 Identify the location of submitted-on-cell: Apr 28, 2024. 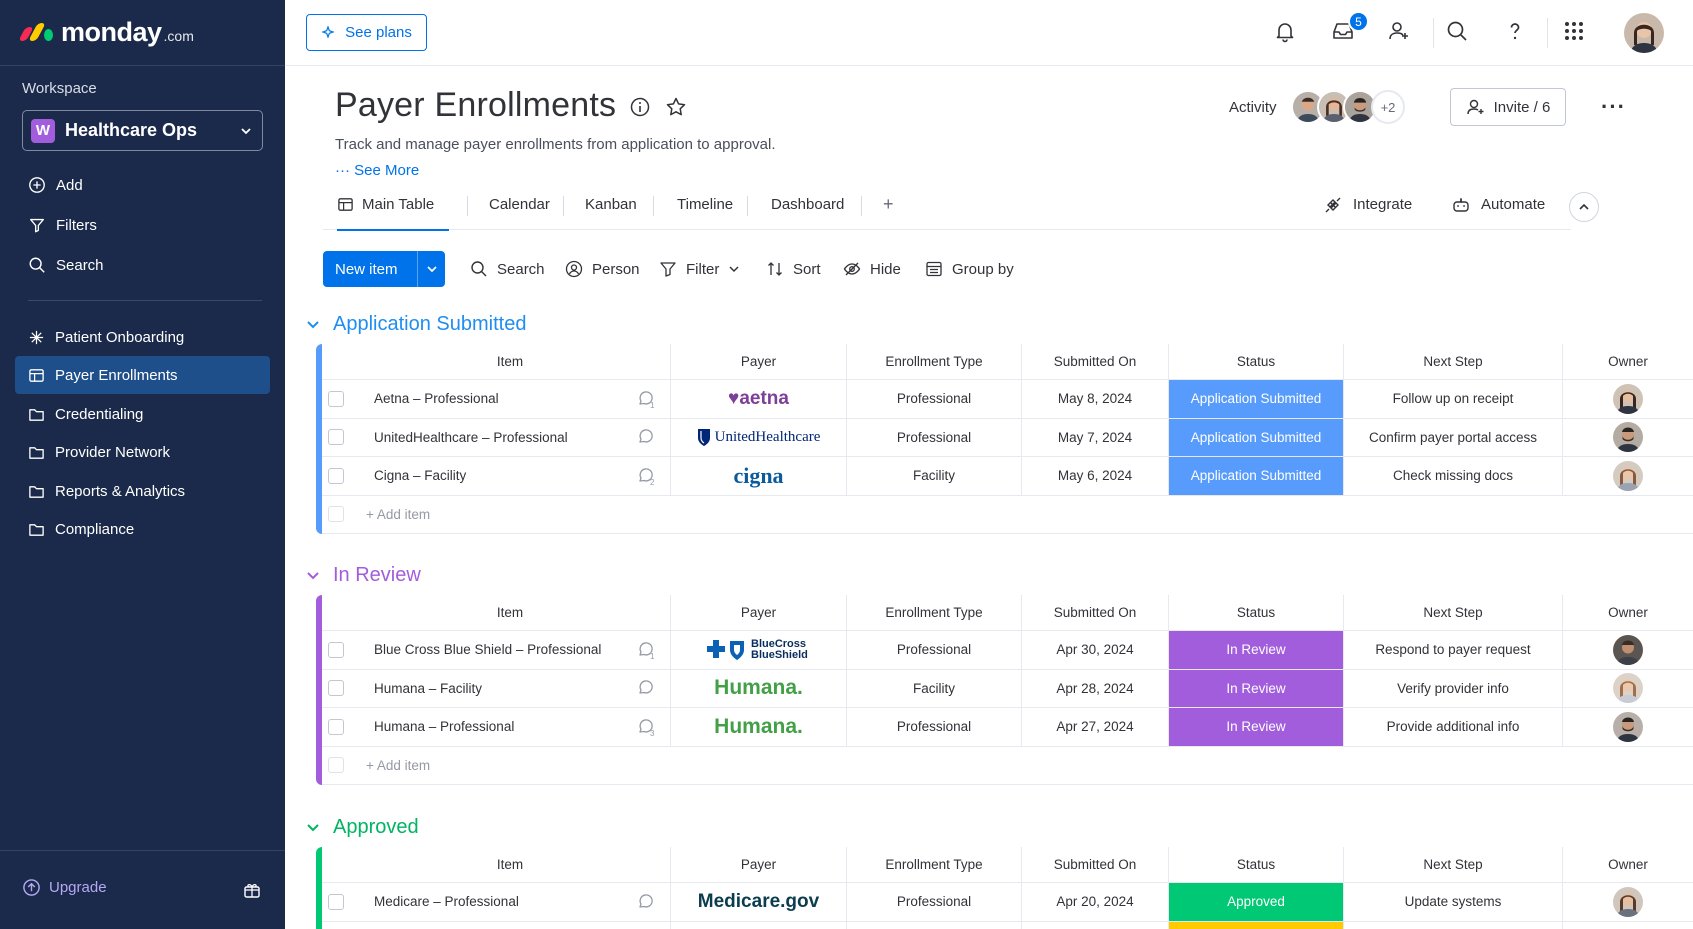
(1095, 688).